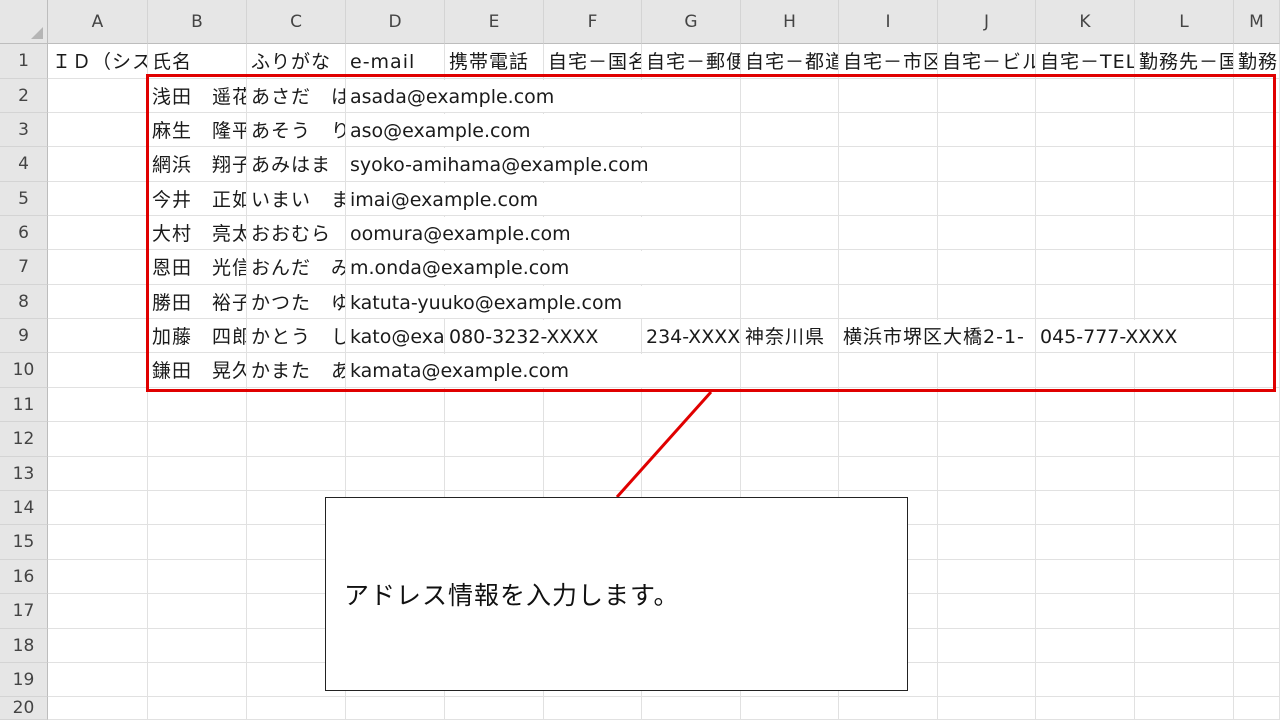 This screenshot has height=720, width=1280. I want to click on cell-j19, so click(987, 680).